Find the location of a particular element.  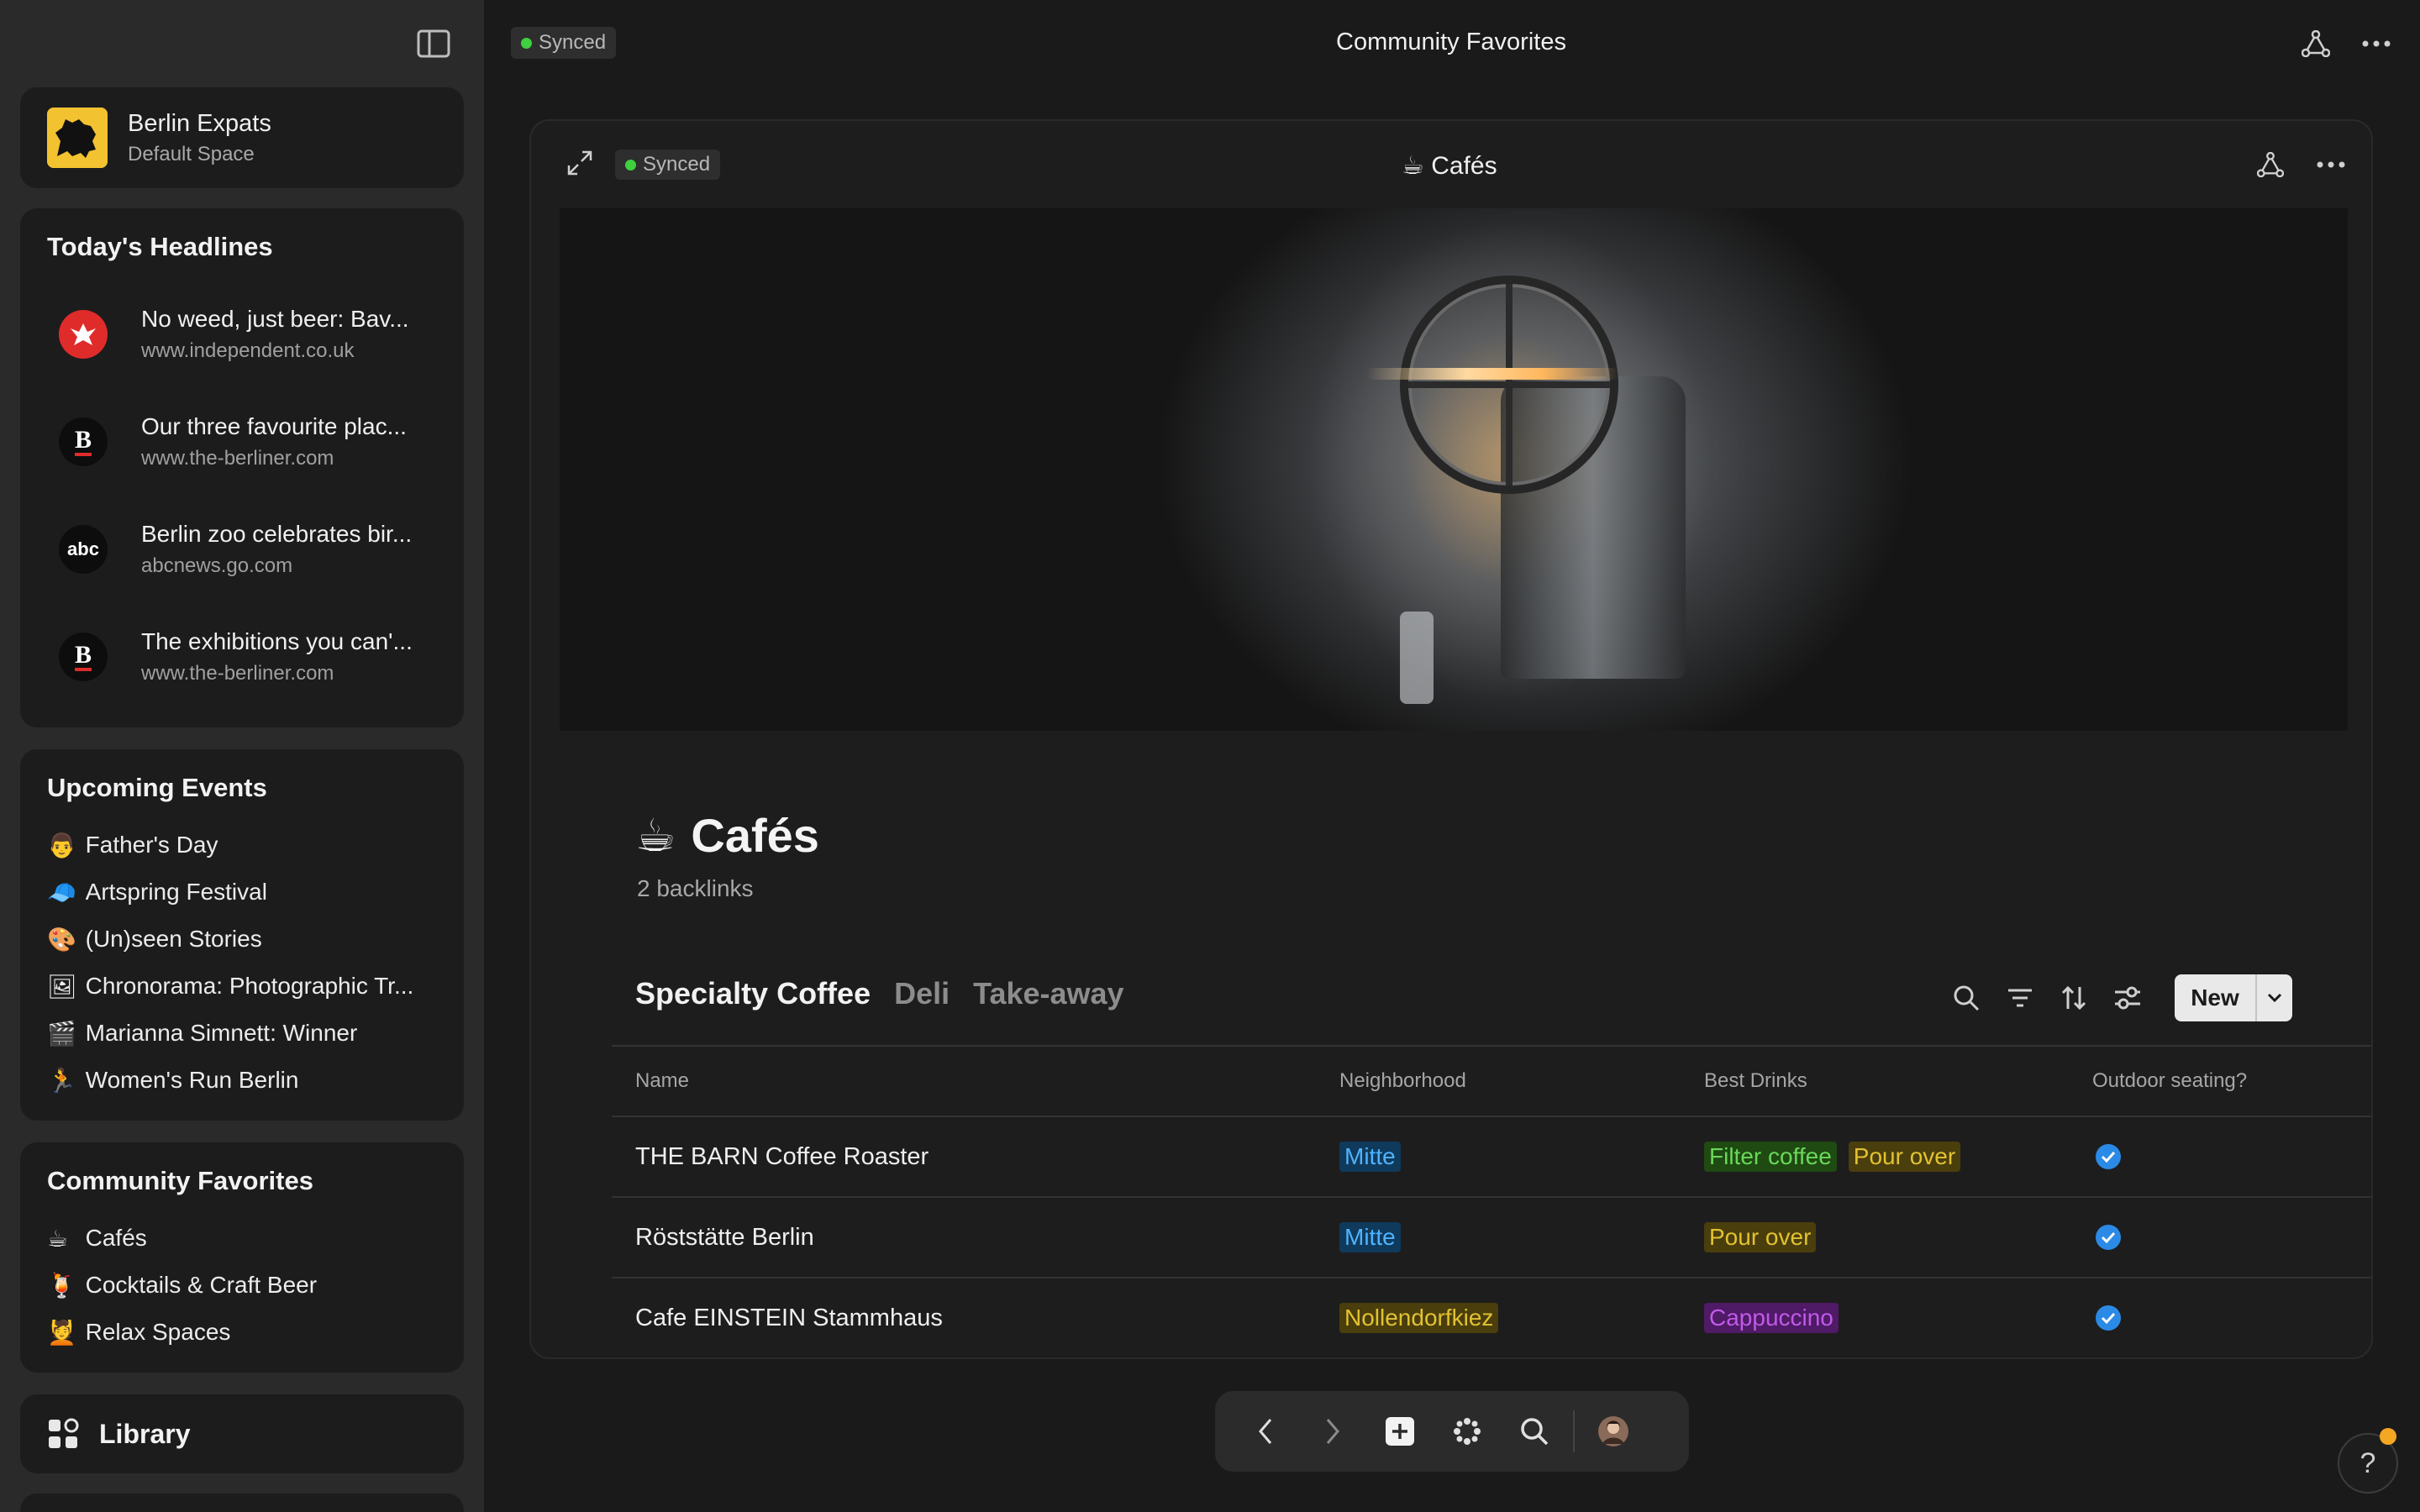

drink-tag: Pour over is located at coordinates (1905, 1157).